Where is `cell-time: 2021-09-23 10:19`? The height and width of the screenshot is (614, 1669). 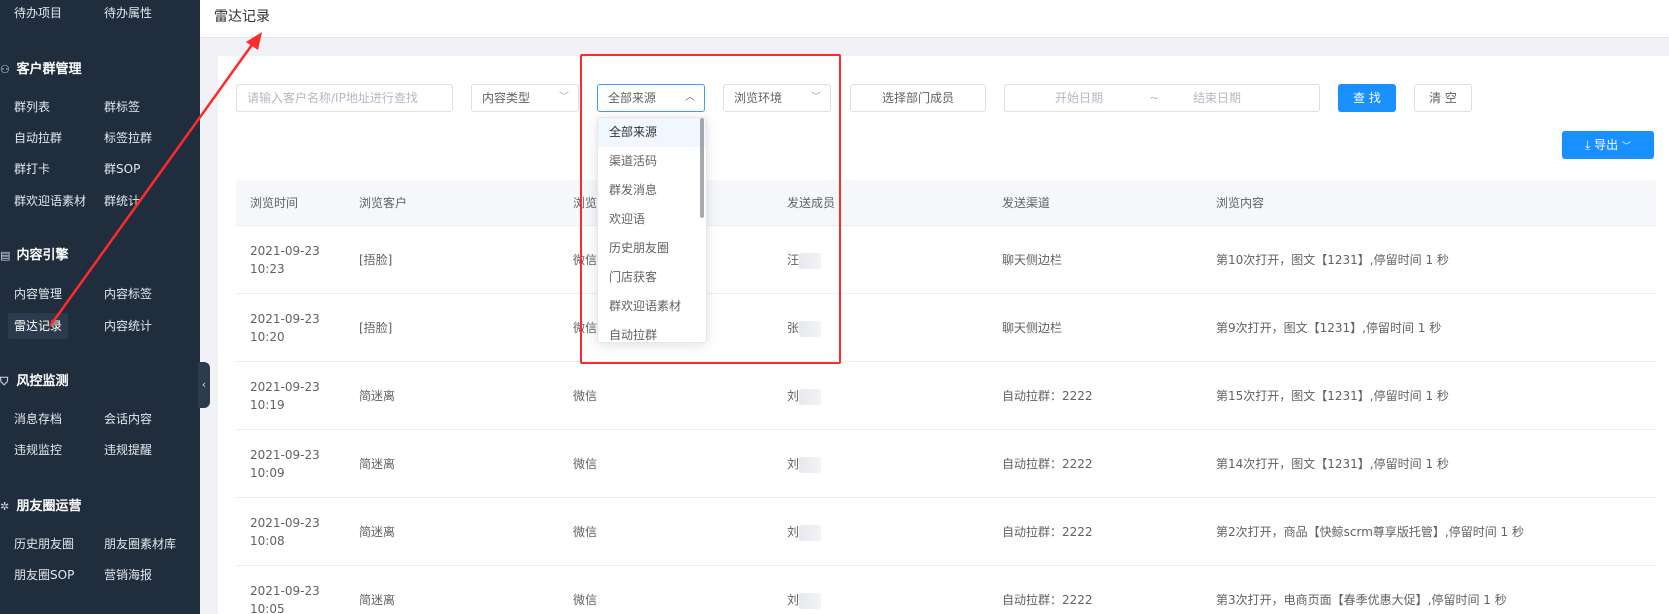
cell-time: 2021-09-23 10:19 is located at coordinates (285, 396).